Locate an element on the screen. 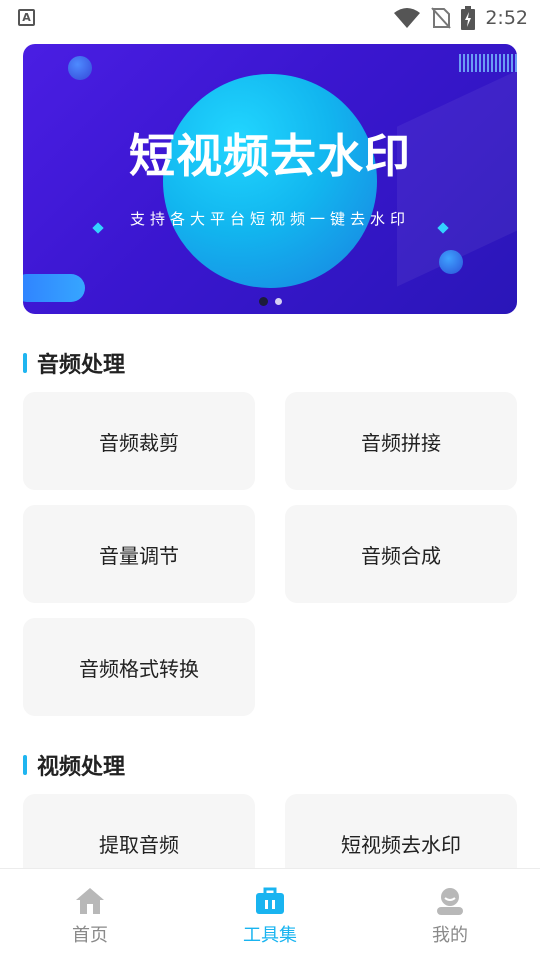 The image size is (540, 960). nav-item-toolbox: 工具集 is located at coordinates (270, 914).